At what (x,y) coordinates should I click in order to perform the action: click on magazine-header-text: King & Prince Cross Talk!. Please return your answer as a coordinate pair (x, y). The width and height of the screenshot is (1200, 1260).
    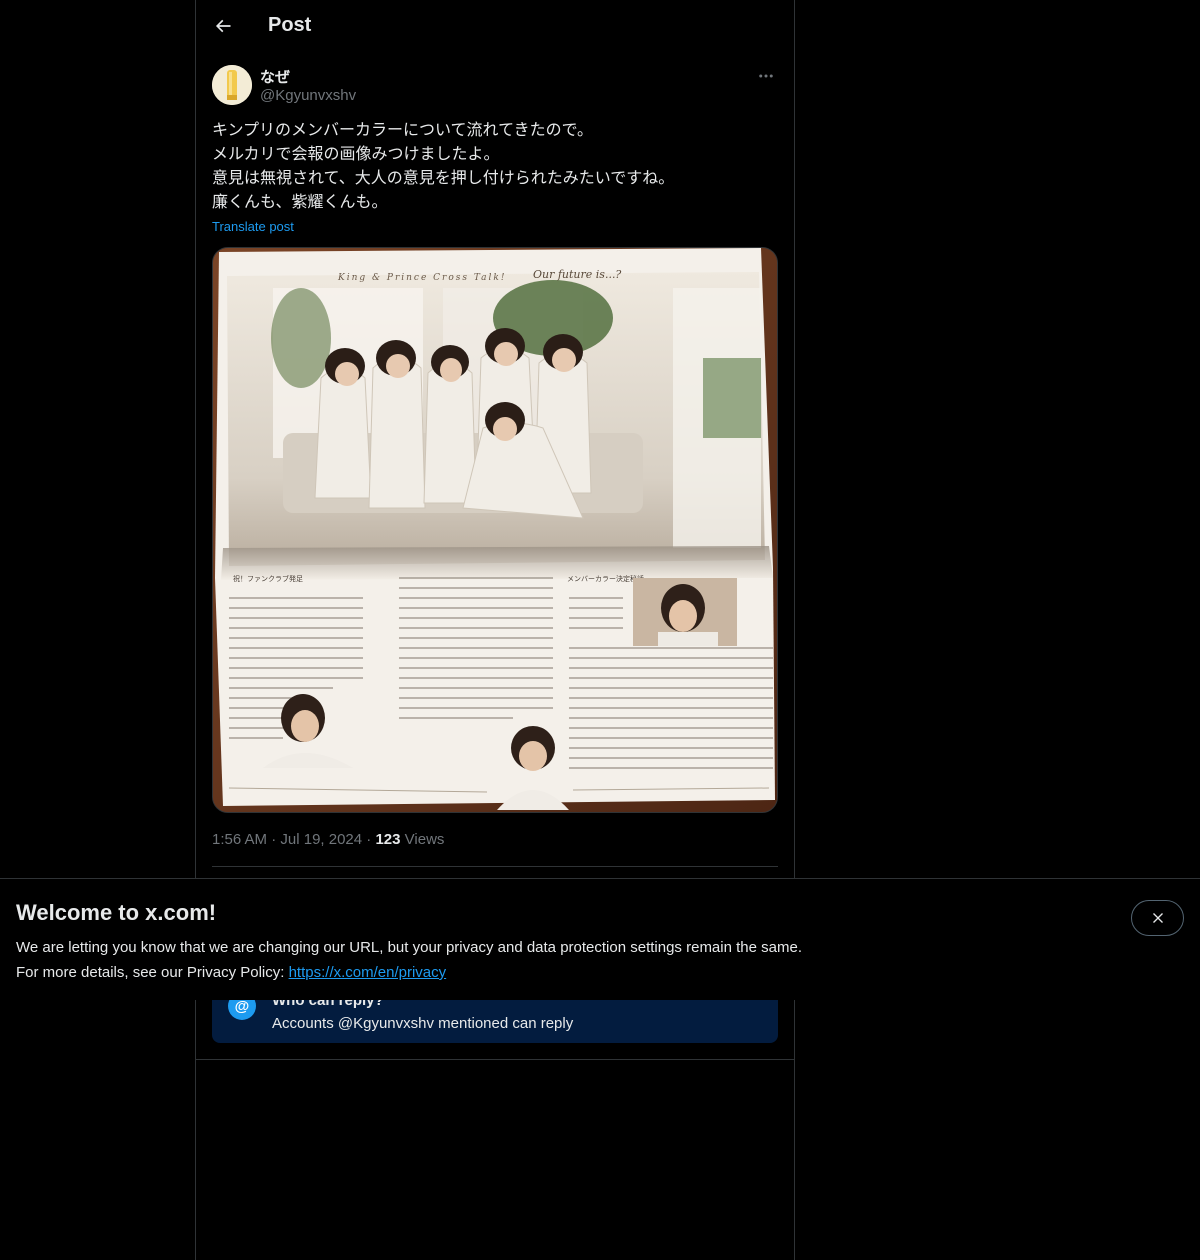
    Looking at the image, I should click on (421, 278).